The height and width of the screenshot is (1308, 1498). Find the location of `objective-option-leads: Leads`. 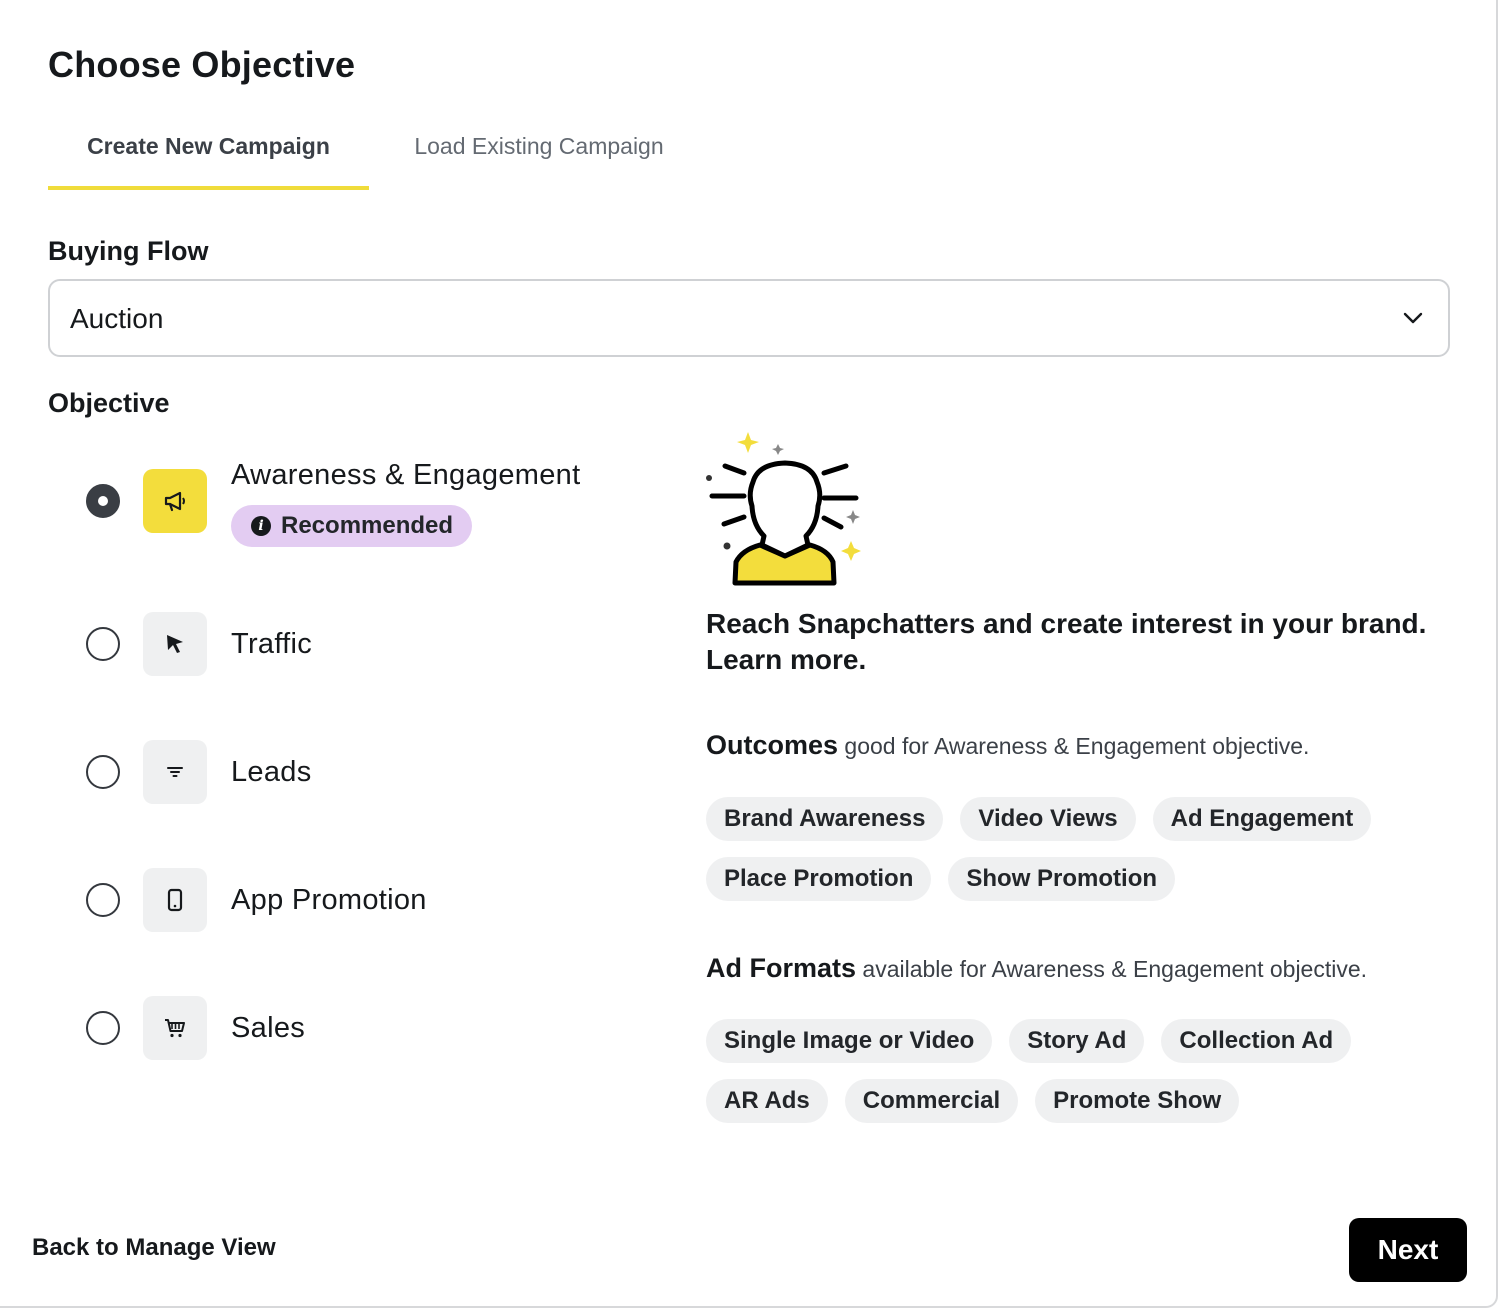

objective-option-leads: Leads is located at coordinates (366, 772).